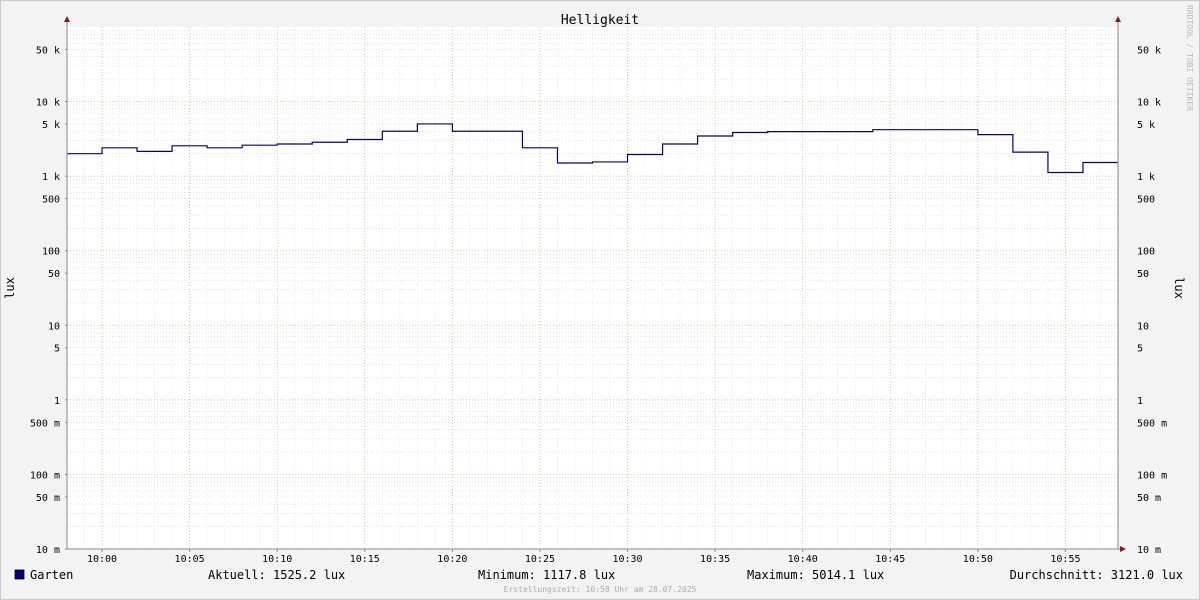  What do you see at coordinates (1152, 423) in the screenshot?
I see `y-tick-label-right: 500 m` at bounding box center [1152, 423].